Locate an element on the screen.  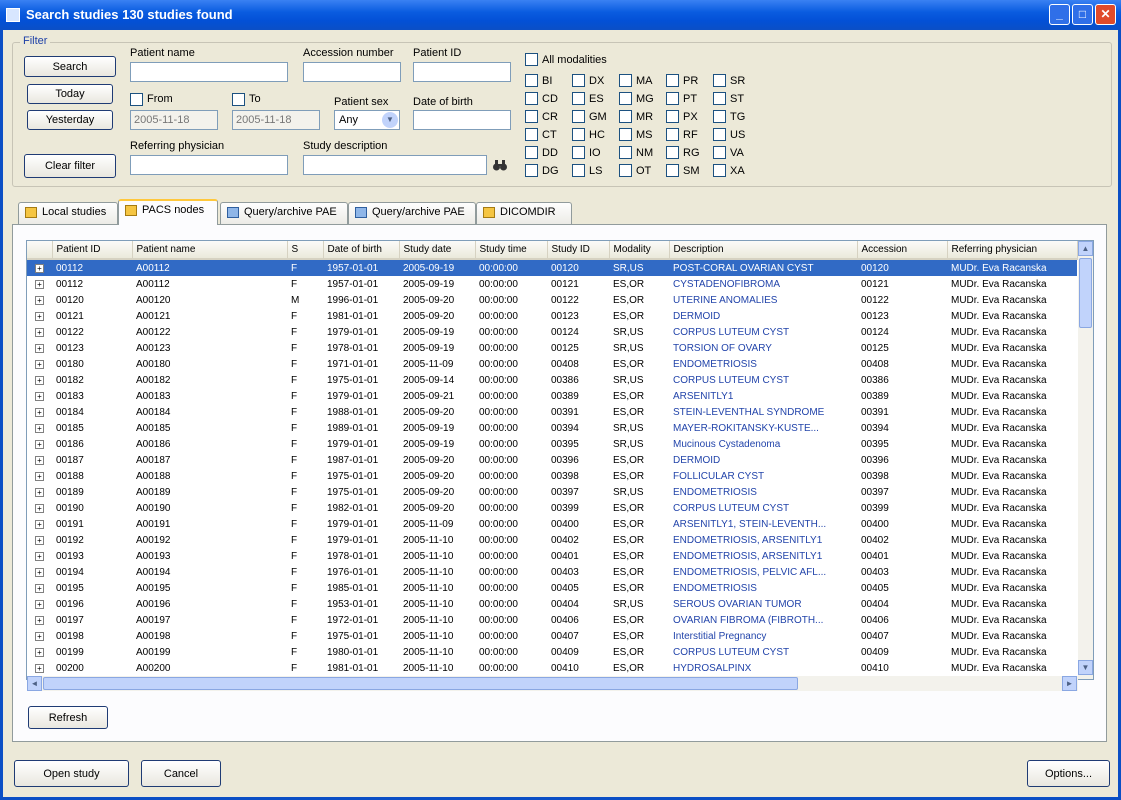
patient-id-input is located at coordinates (462, 72).